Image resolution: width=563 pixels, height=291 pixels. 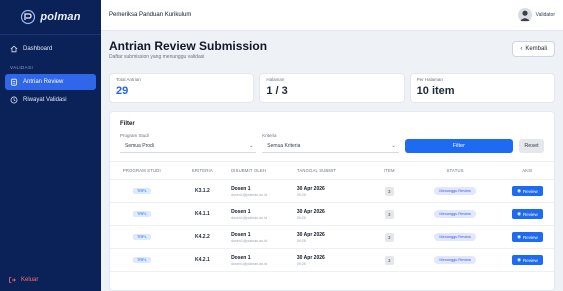 What do you see at coordinates (142, 170) in the screenshot?
I see `column-header: PROGRAM STUDI` at bounding box center [142, 170].